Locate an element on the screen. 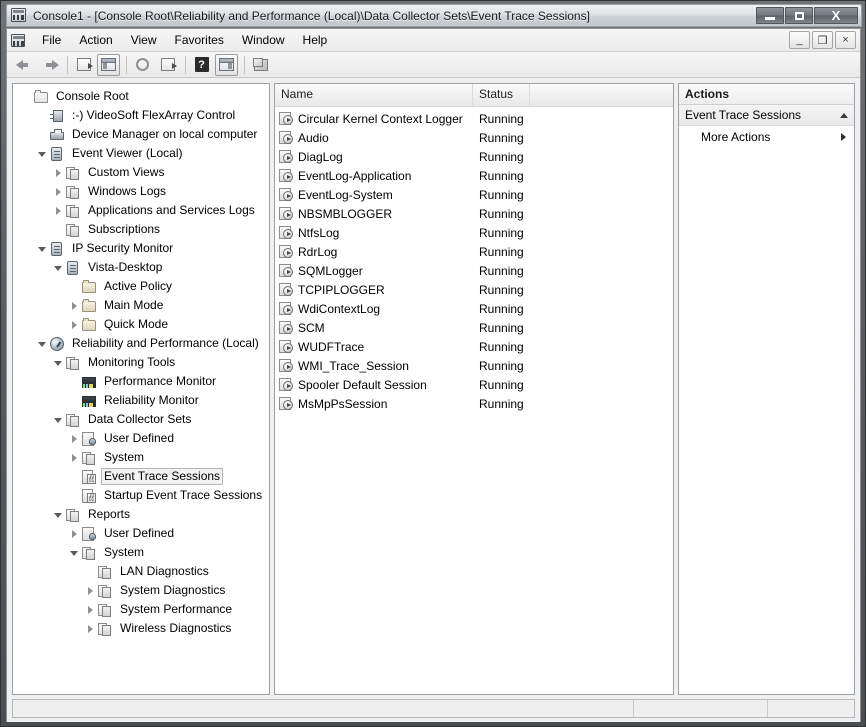 Image resolution: width=866 pixels, height=727 pixels. tree-item-event-viewer-local: Event Viewer (Local) is located at coordinates (141, 153).